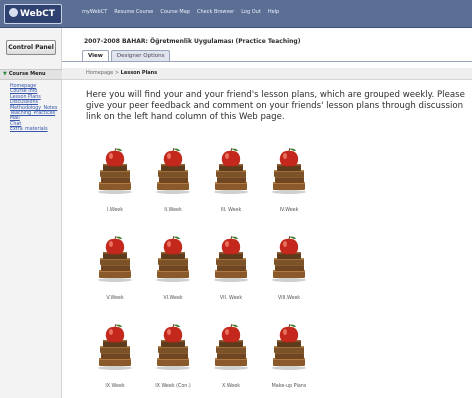  I want to click on breadcrumb: Homepage > Lesson Plans, so click(267, 74).